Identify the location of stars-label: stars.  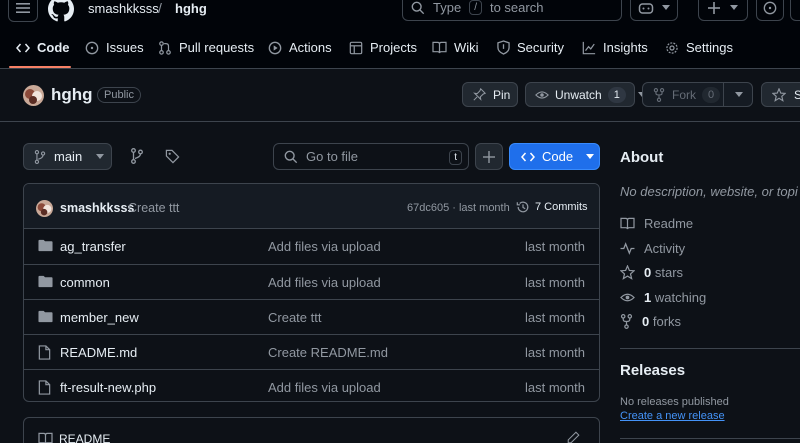
(669, 272).